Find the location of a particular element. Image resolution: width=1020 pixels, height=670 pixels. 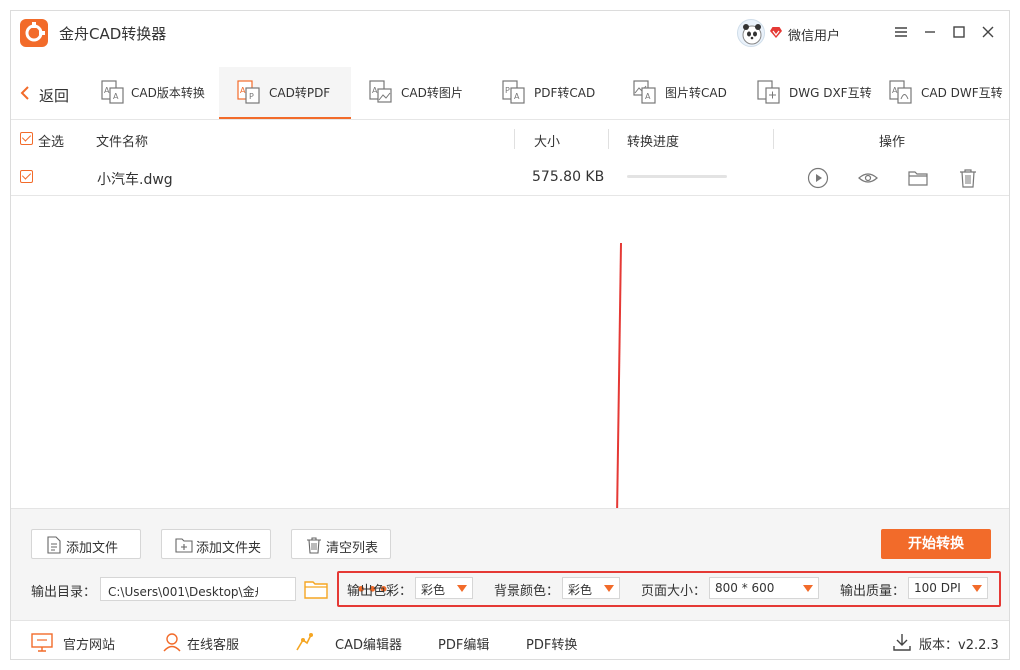

pdf-convert-link: PDF转换 is located at coordinates (556, 640).